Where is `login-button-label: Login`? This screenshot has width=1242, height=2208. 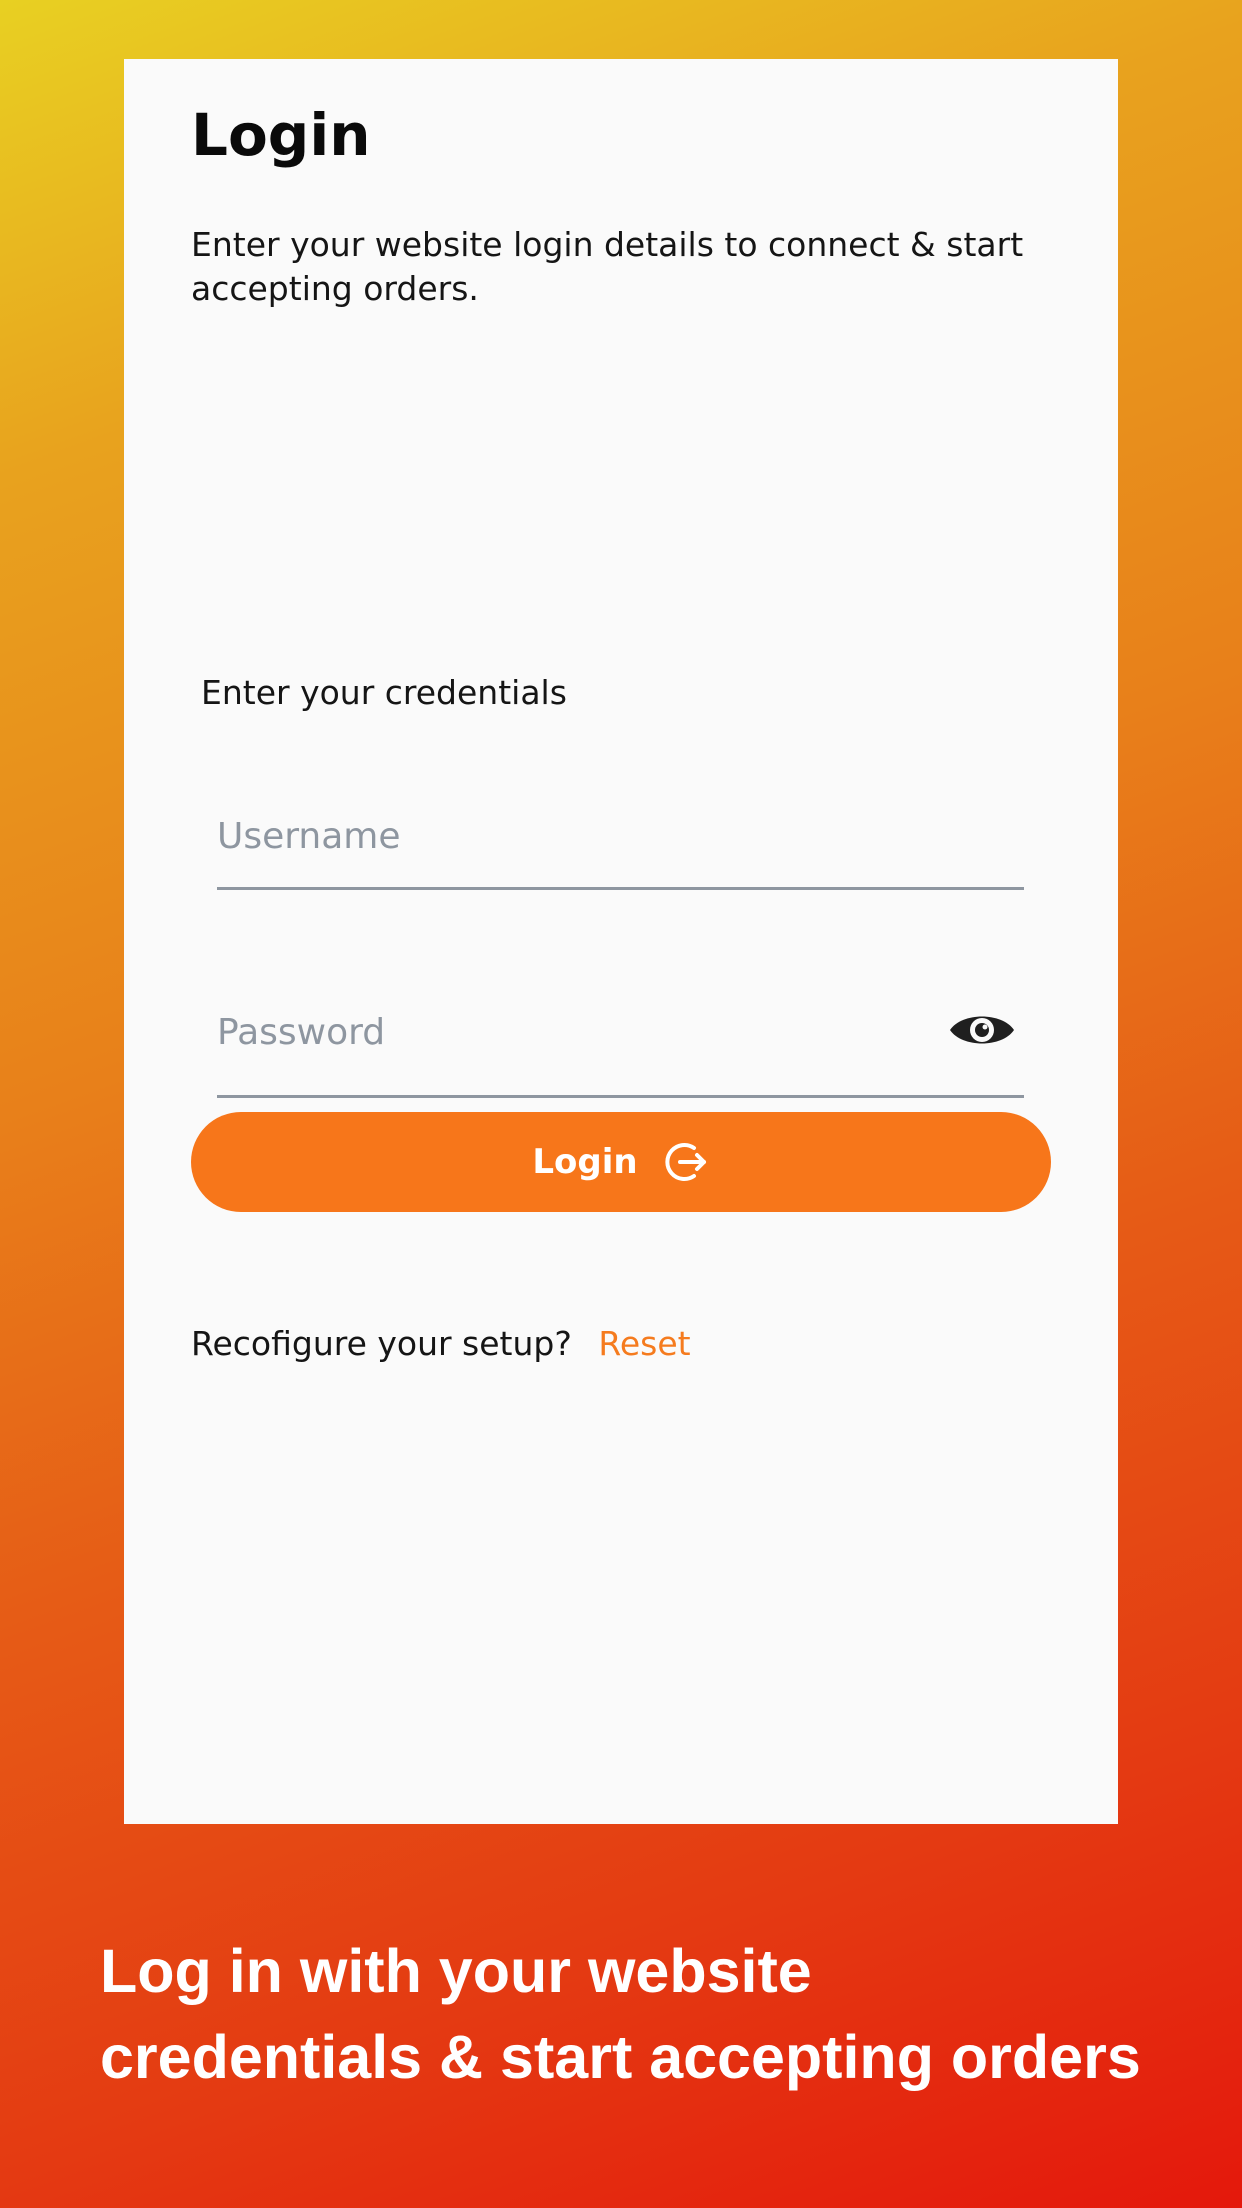
login-button-label: Login is located at coordinates (585, 1162).